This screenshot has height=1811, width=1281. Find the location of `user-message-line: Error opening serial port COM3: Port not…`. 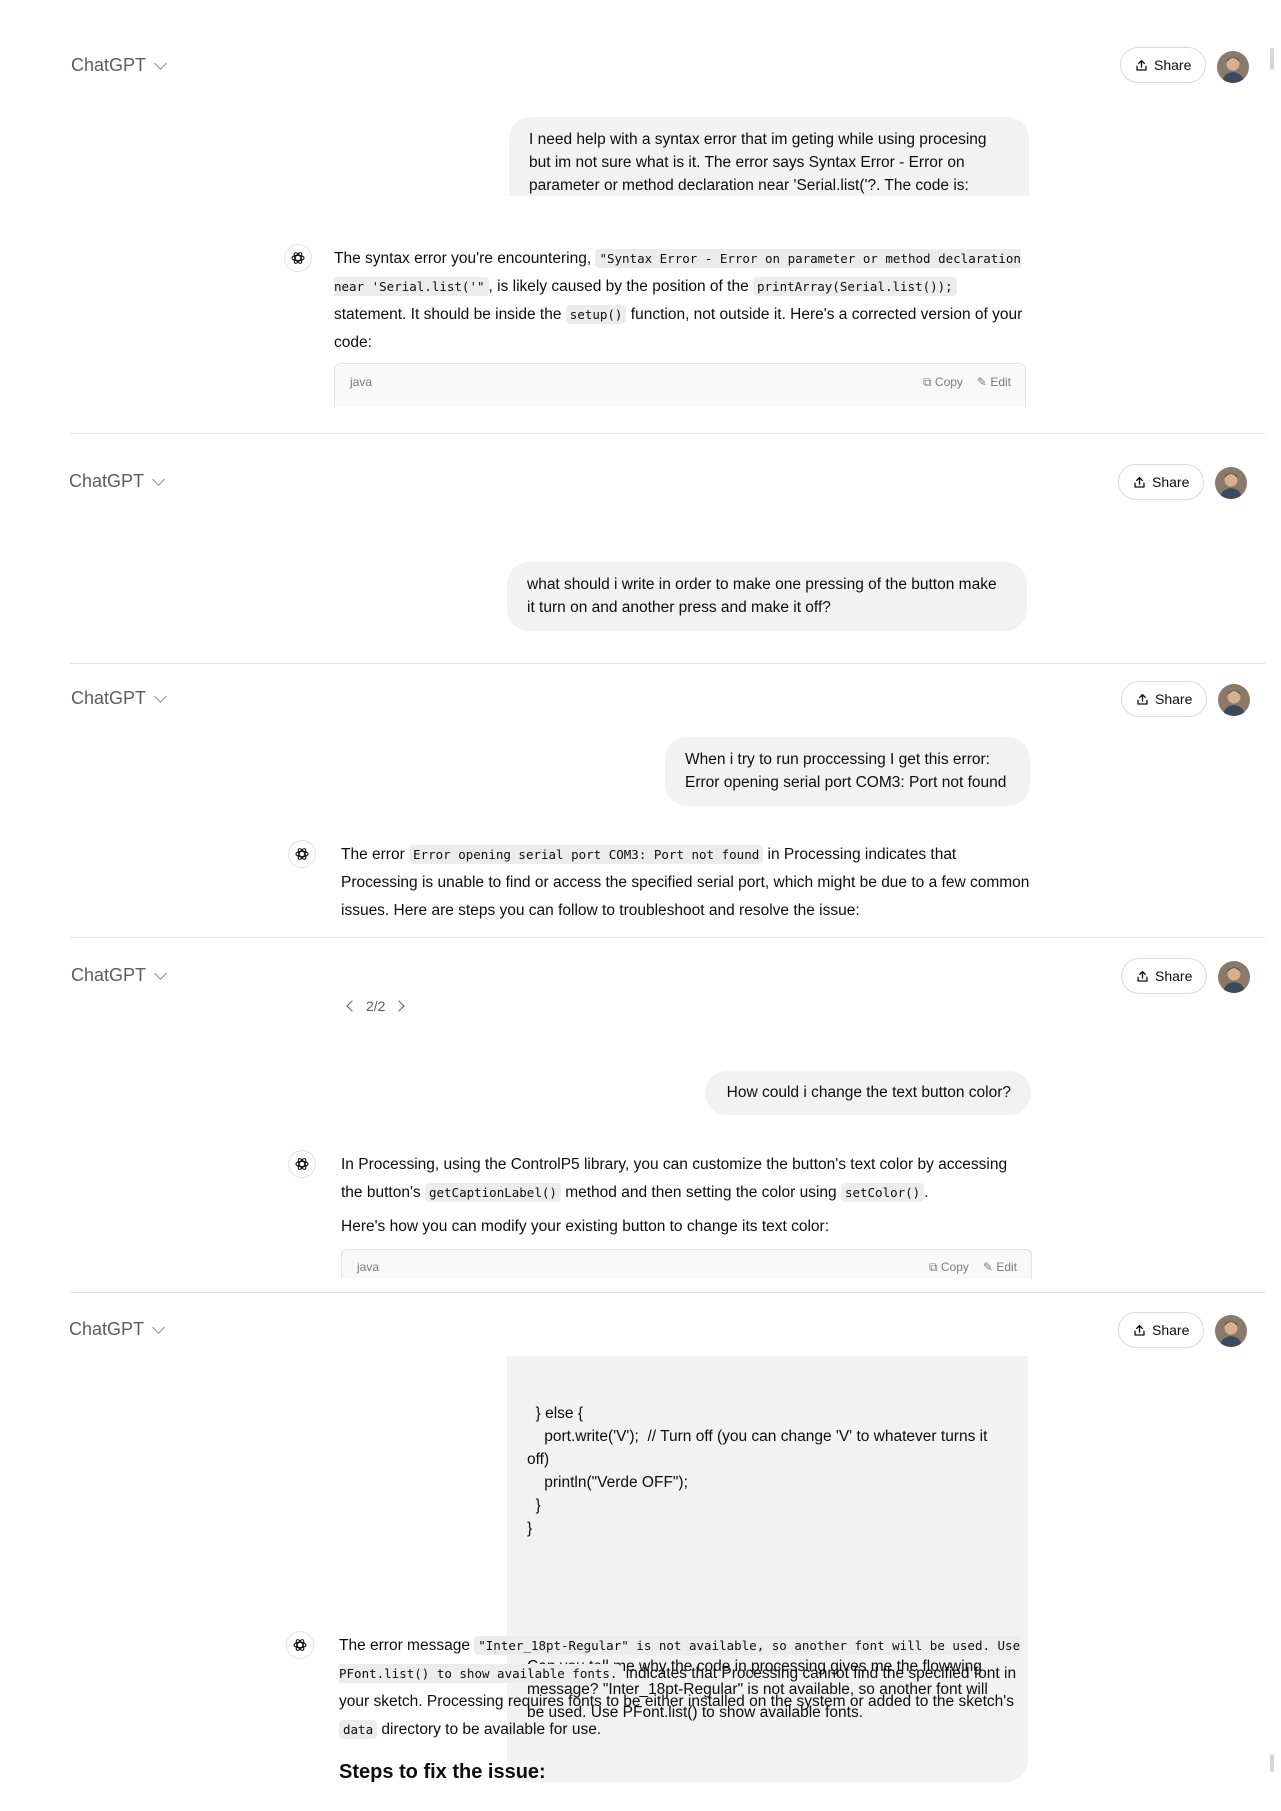

user-message-line: Error opening serial port COM3: Port not… is located at coordinates (846, 782).